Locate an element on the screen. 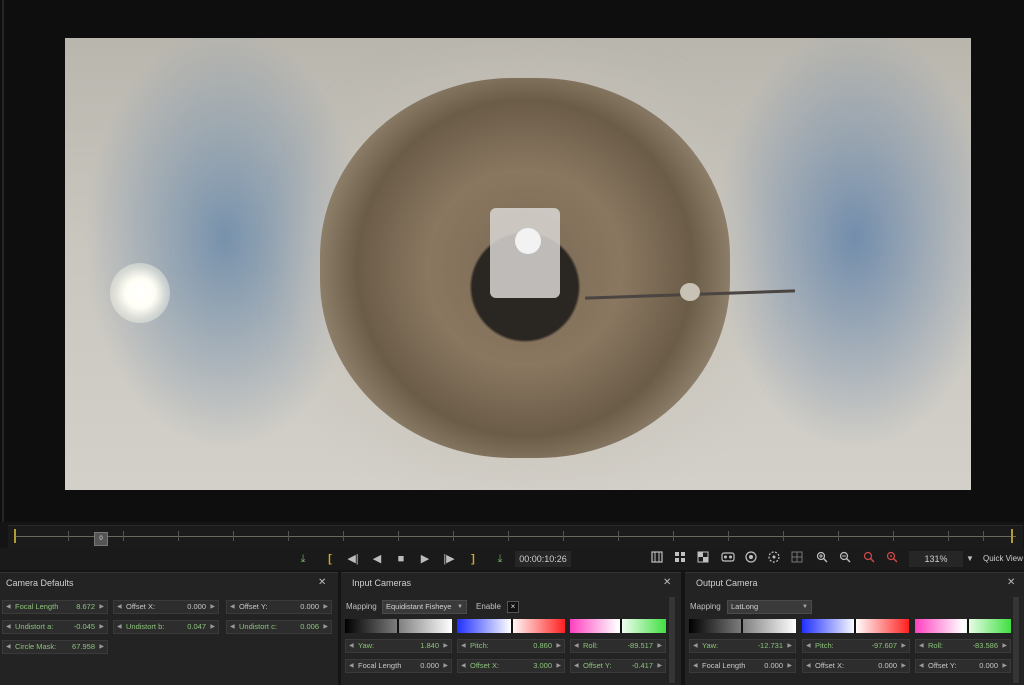 This screenshot has height=685, width=1024. timeline-scrubber: 0 is located at coordinates (515, 536).